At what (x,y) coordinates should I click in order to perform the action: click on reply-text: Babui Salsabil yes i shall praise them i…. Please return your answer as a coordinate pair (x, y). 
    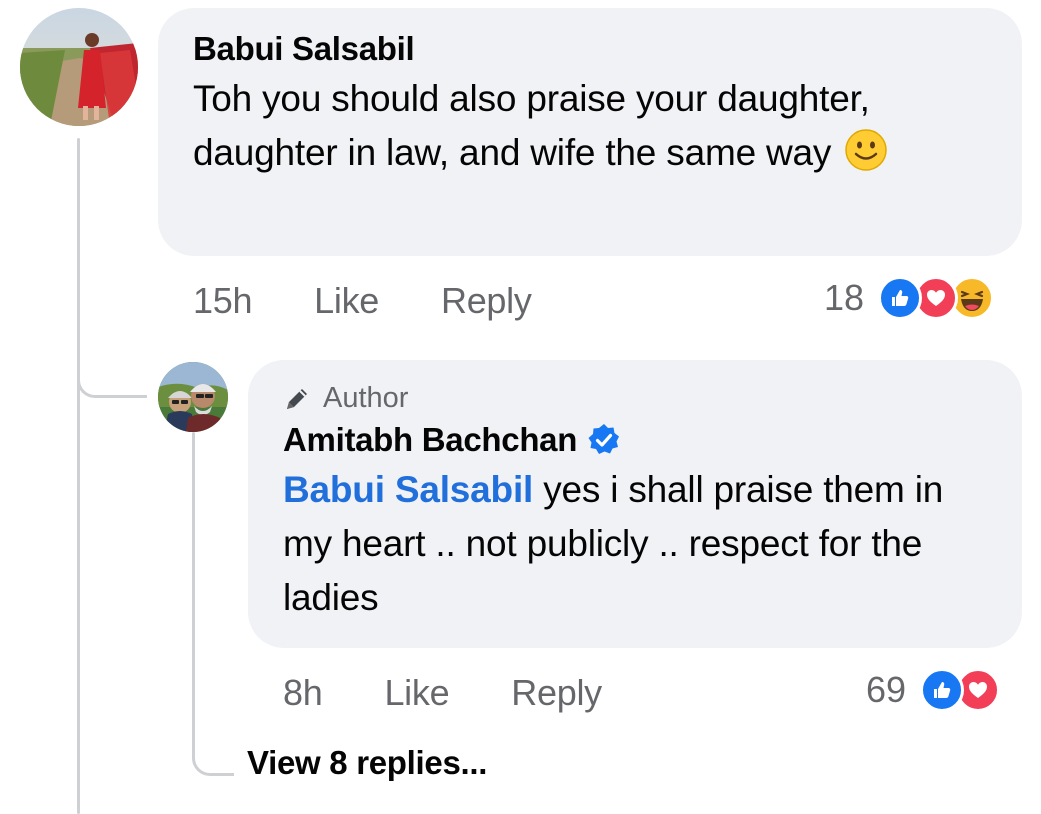
    Looking at the image, I should click on (628, 544).